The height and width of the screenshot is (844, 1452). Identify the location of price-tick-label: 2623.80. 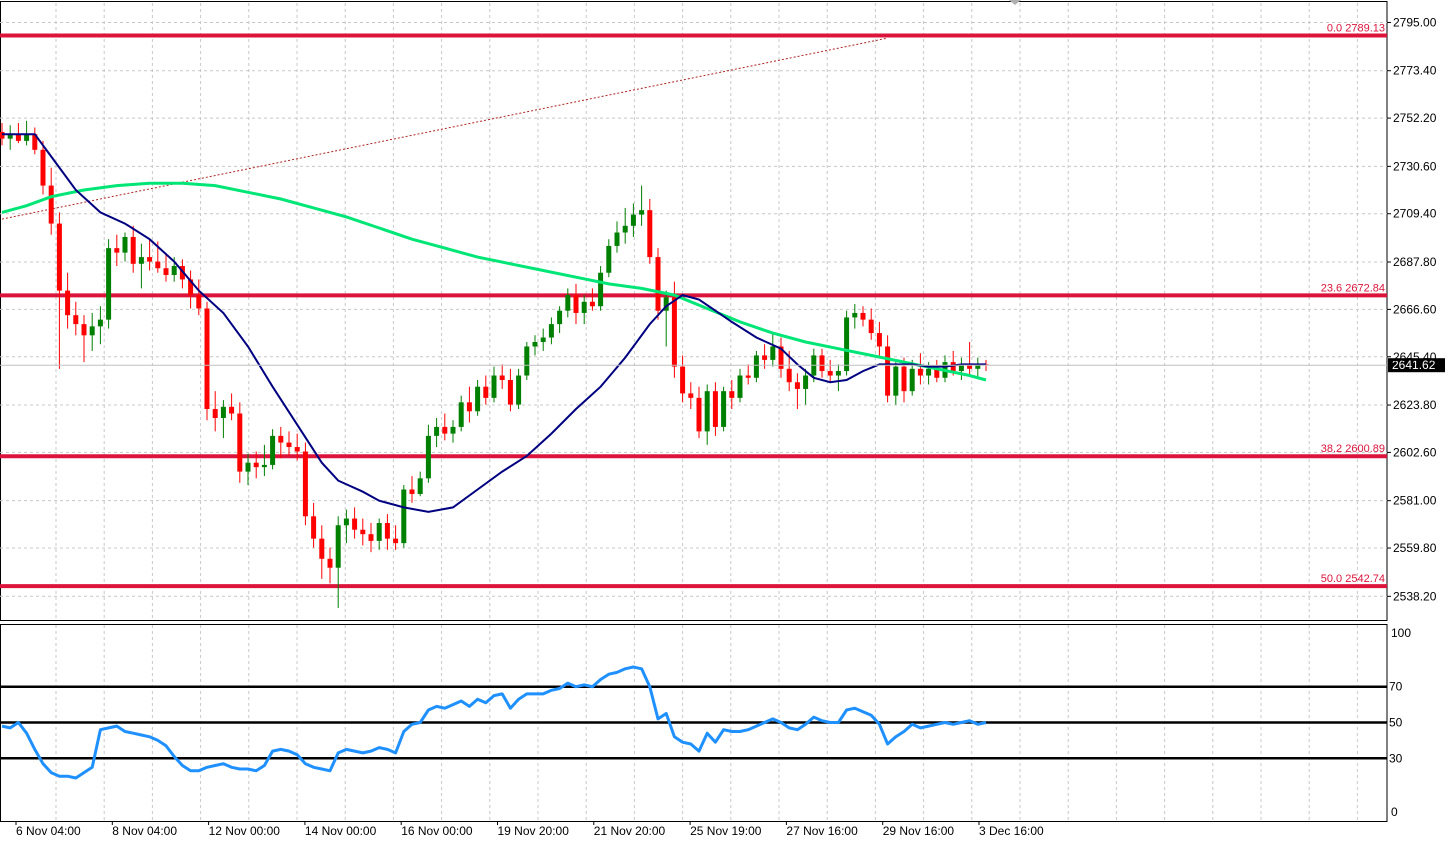
(1415, 405).